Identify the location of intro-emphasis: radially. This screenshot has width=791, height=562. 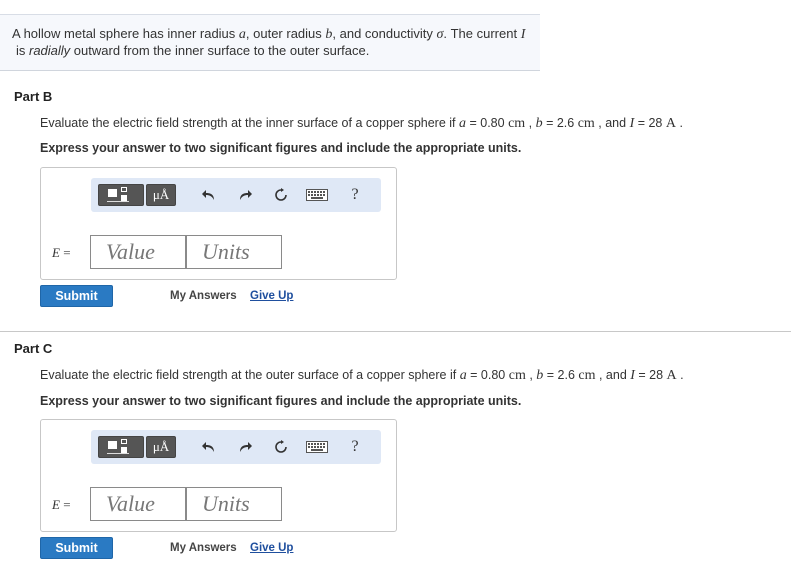
(50, 50).